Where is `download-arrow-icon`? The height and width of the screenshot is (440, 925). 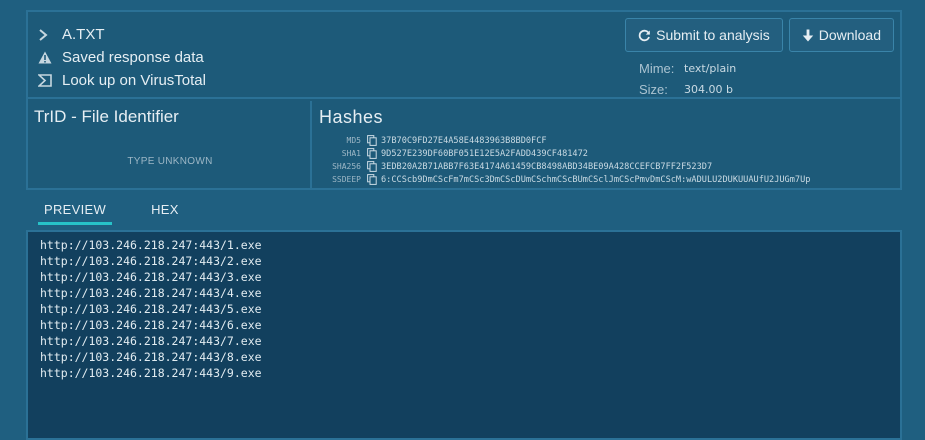 download-arrow-icon is located at coordinates (808, 35).